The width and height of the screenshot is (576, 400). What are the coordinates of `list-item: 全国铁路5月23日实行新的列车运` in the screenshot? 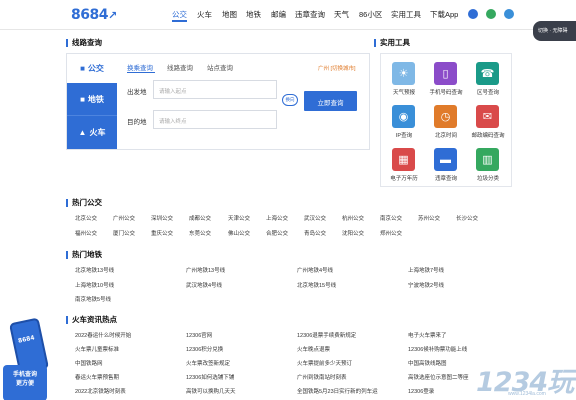 It's located at (337, 391).